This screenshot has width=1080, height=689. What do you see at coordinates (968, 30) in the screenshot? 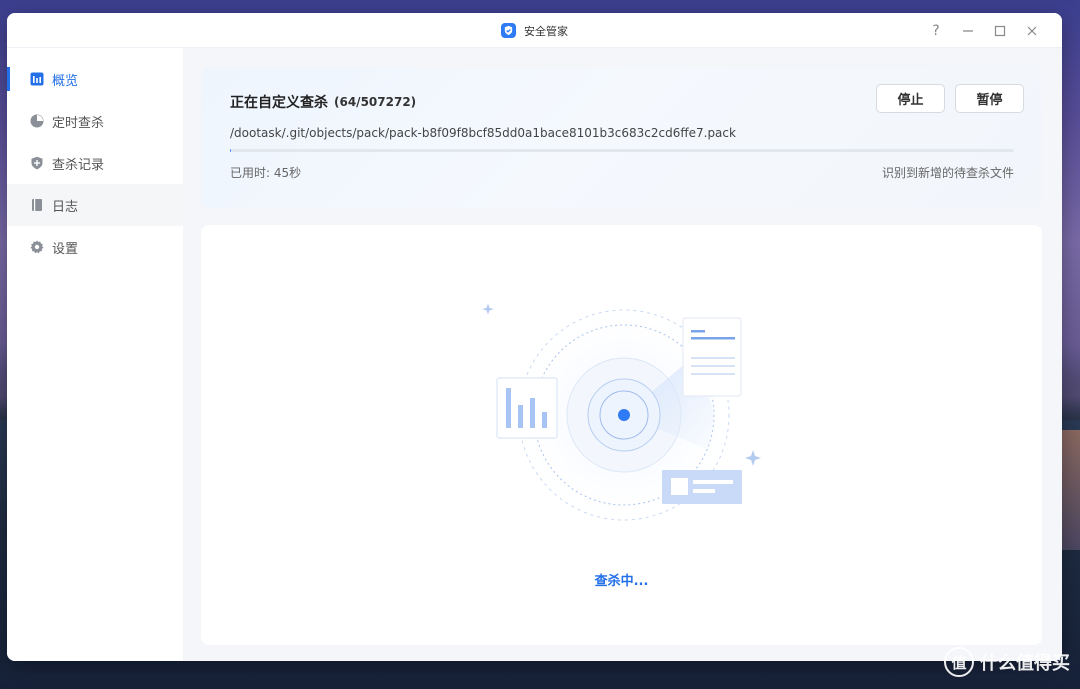
I see `minimize-icon` at bounding box center [968, 30].